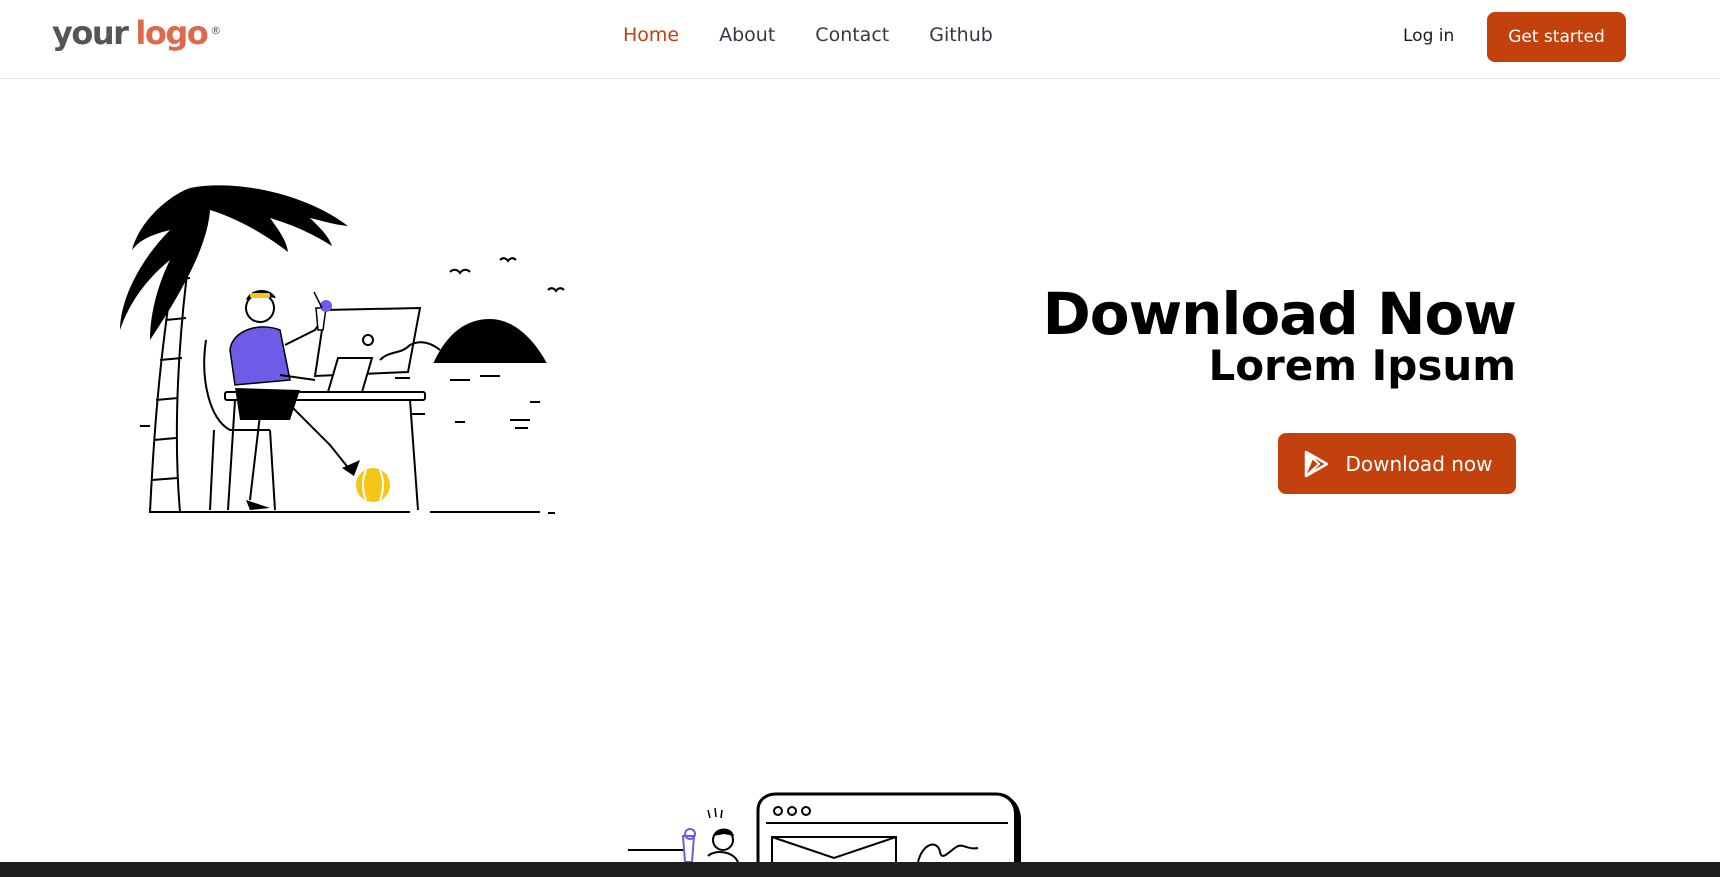  What do you see at coordinates (1279, 314) in the screenshot?
I see `hero-title: Download Now` at bounding box center [1279, 314].